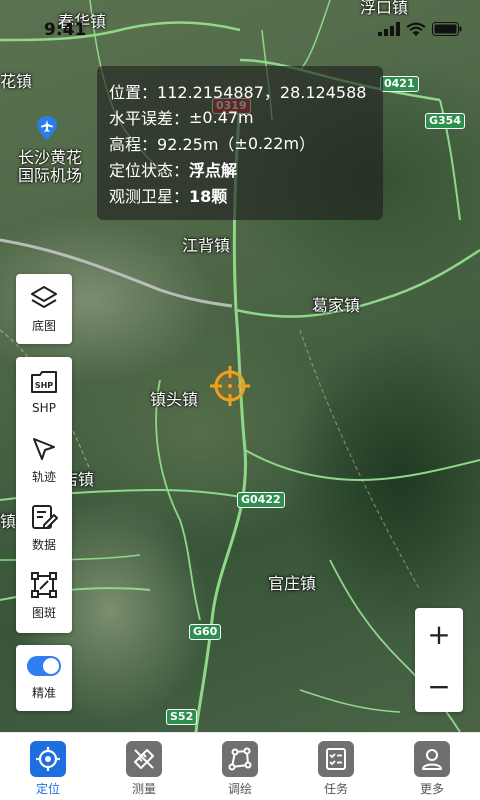  I want to click on status-icons, so click(420, 29).